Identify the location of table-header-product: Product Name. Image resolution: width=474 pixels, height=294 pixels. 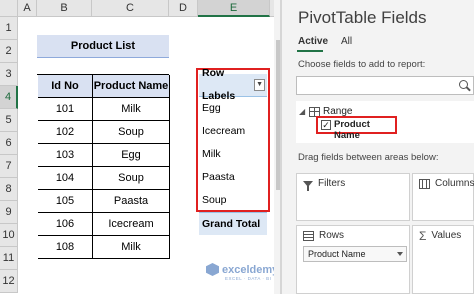
(131, 86).